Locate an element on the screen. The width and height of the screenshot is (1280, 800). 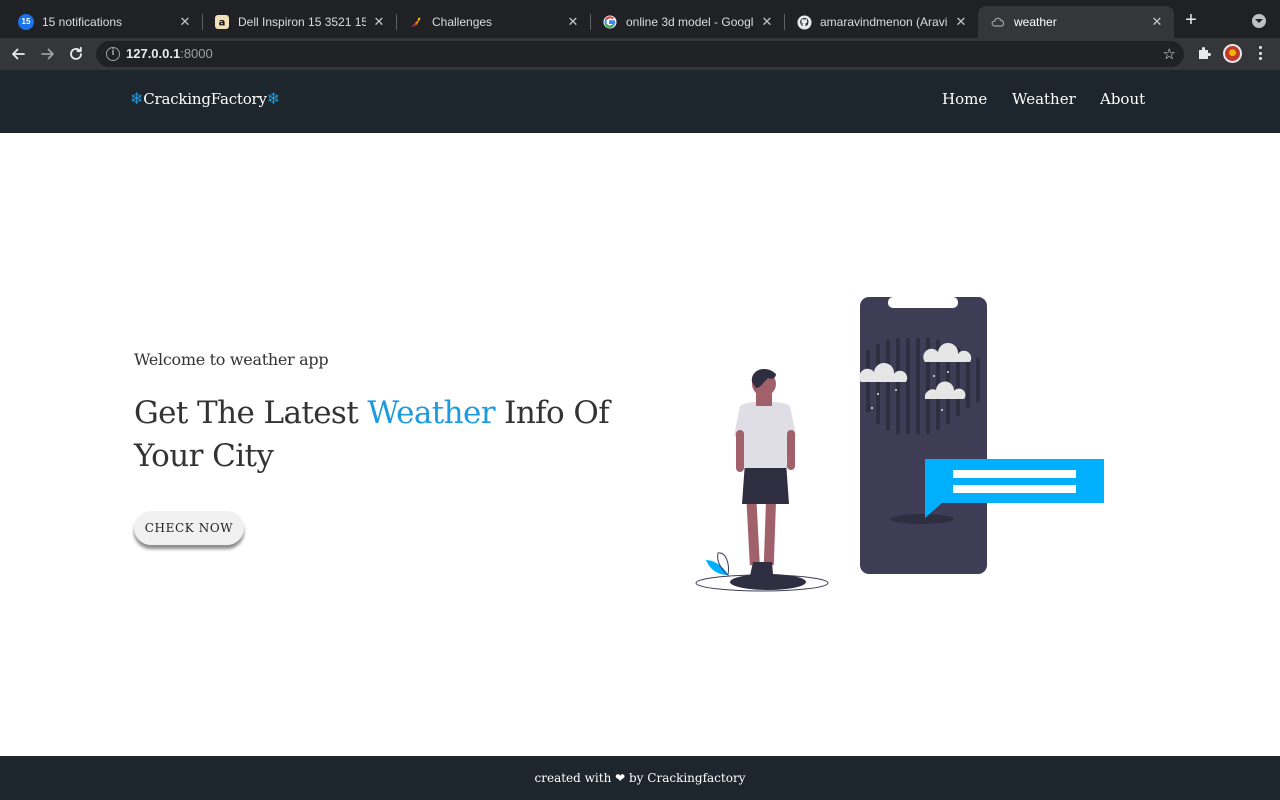
tab-challenges: Challenges ✕ is located at coordinates (493, 22).